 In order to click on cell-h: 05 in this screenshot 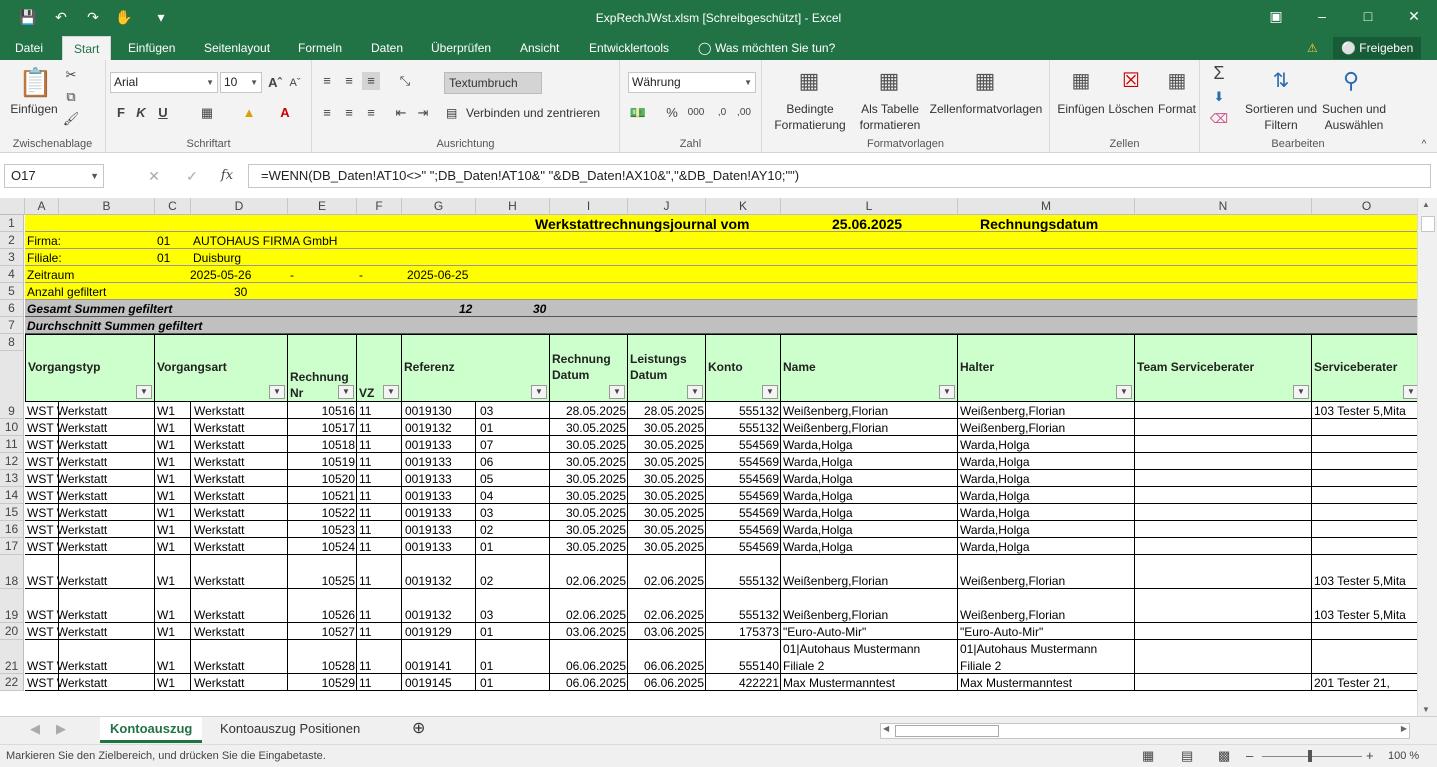, I will do `click(486, 479)`.